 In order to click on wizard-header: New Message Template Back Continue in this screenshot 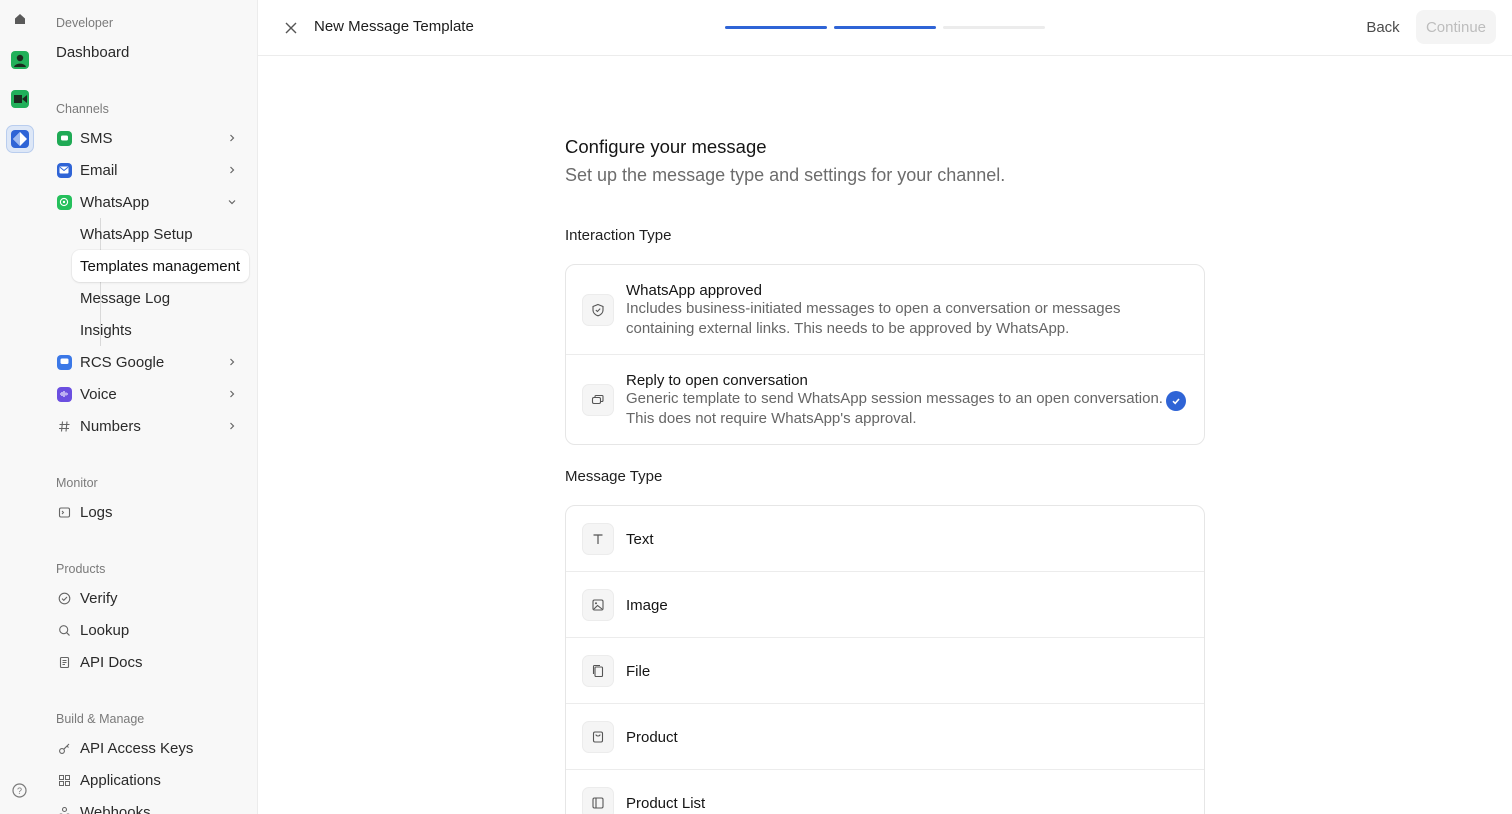, I will do `click(885, 28)`.